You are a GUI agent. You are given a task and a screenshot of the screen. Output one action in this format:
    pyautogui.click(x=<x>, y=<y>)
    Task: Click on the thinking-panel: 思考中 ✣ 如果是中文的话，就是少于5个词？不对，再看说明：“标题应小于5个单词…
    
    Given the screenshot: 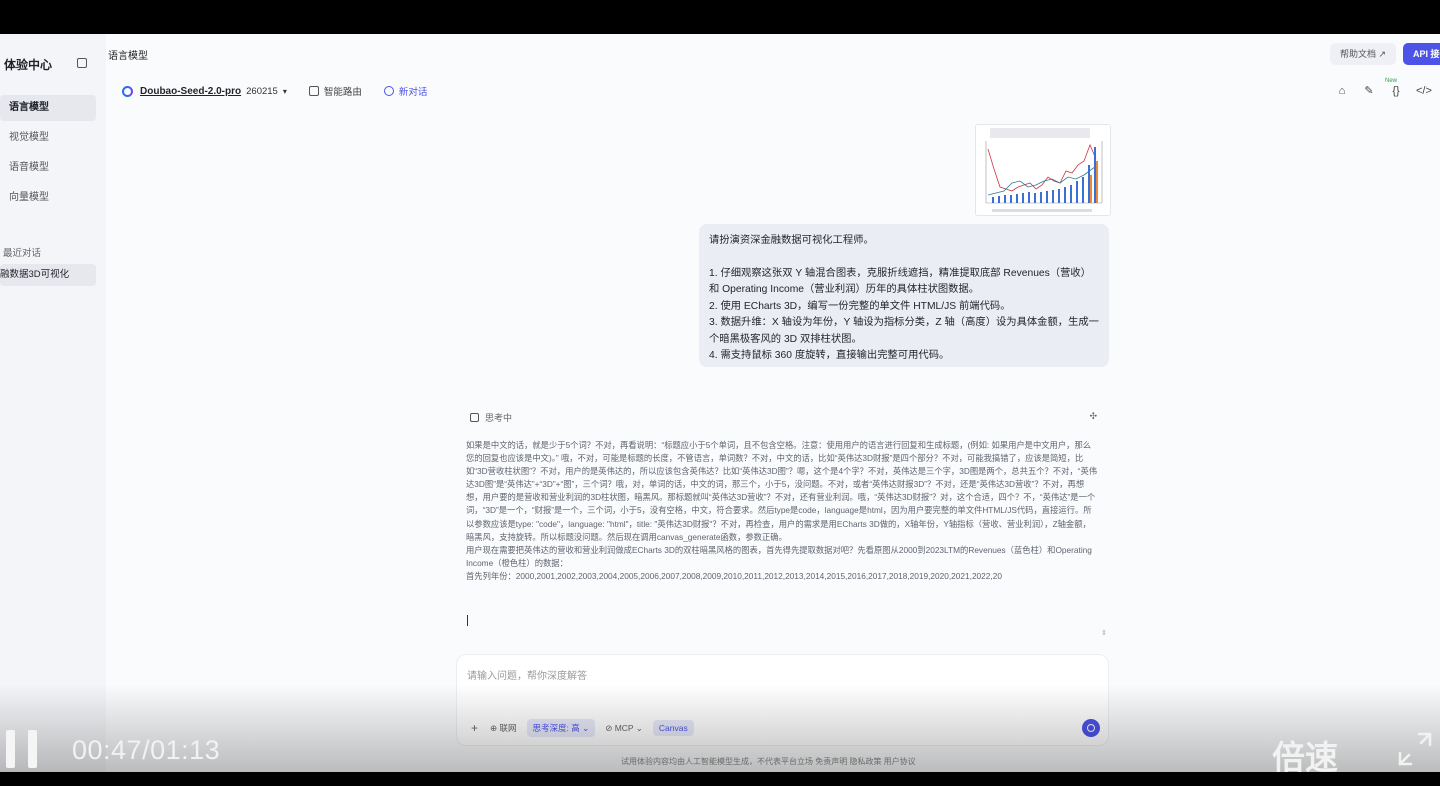 What is the action you would take?
    pyautogui.click(x=782, y=522)
    